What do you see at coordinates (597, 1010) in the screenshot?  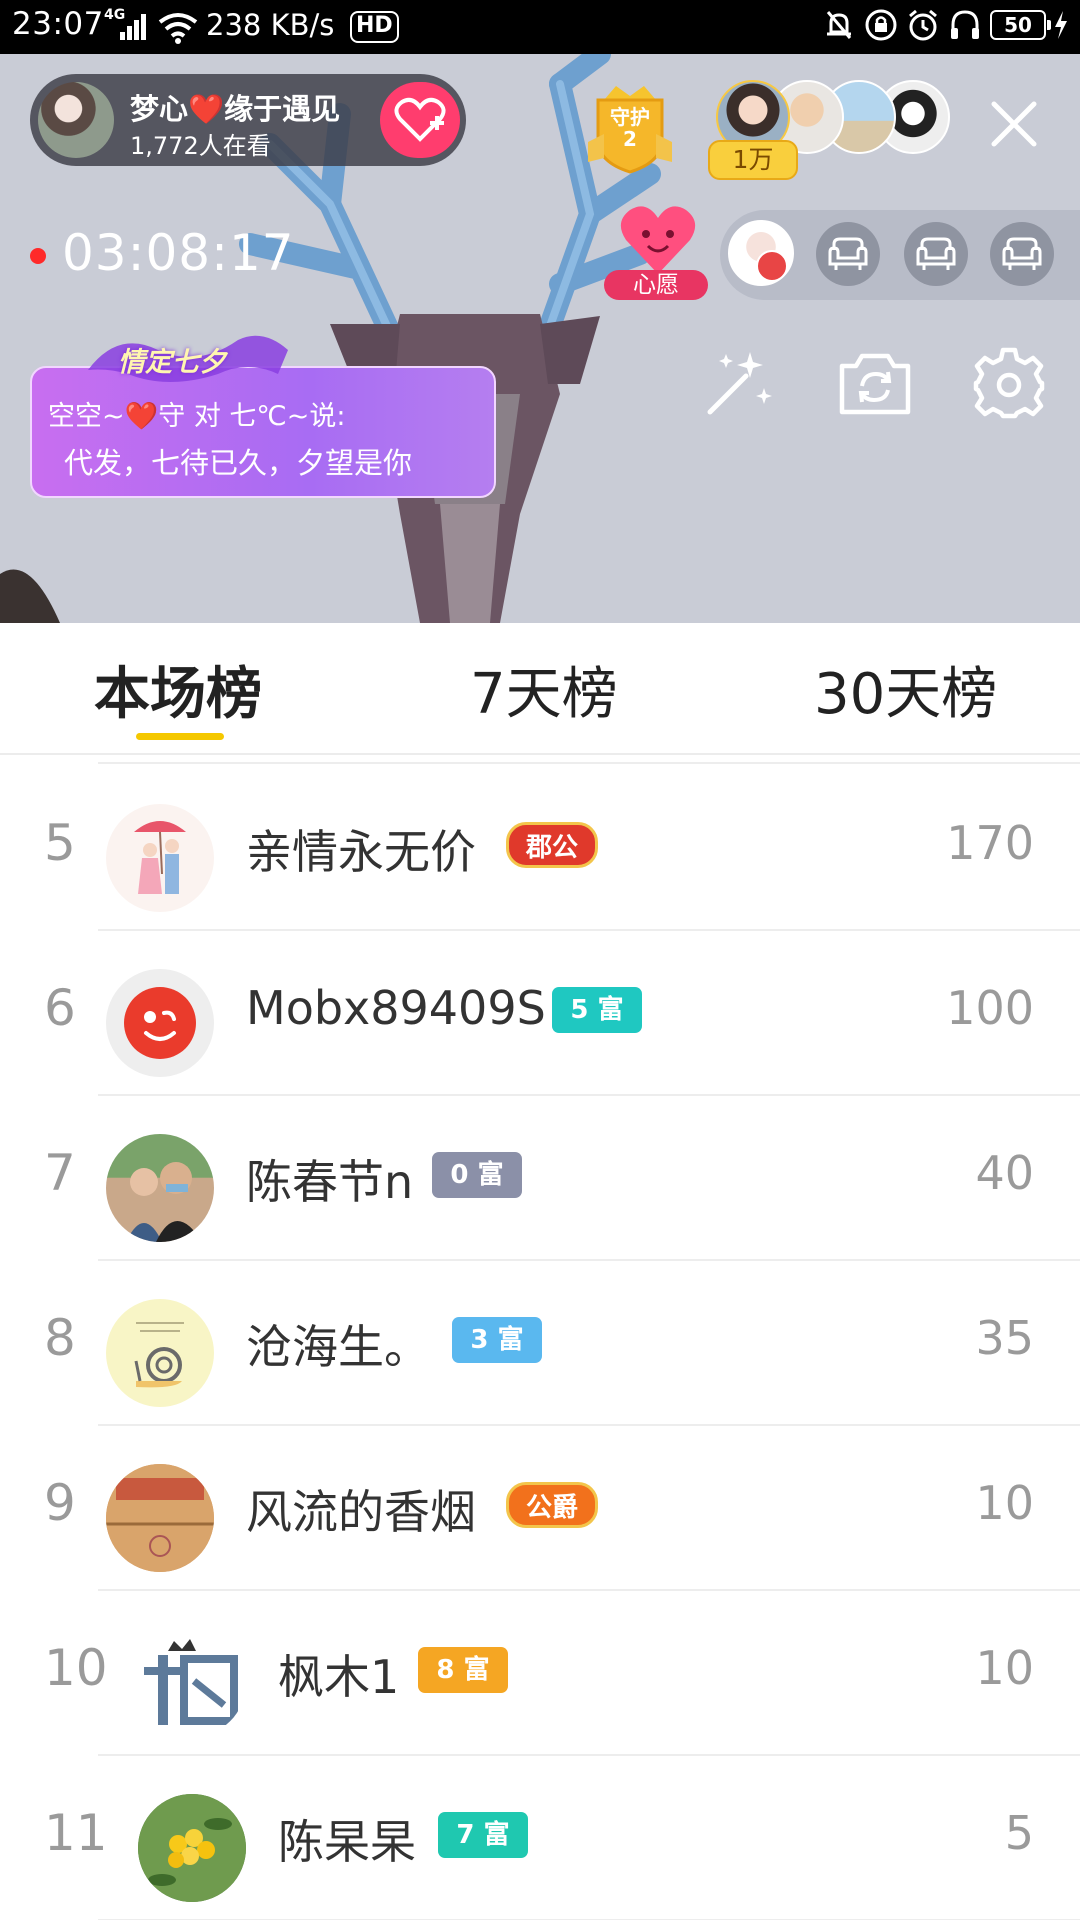 I see `wealth-level-badge: 5 富` at bounding box center [597, 1010].